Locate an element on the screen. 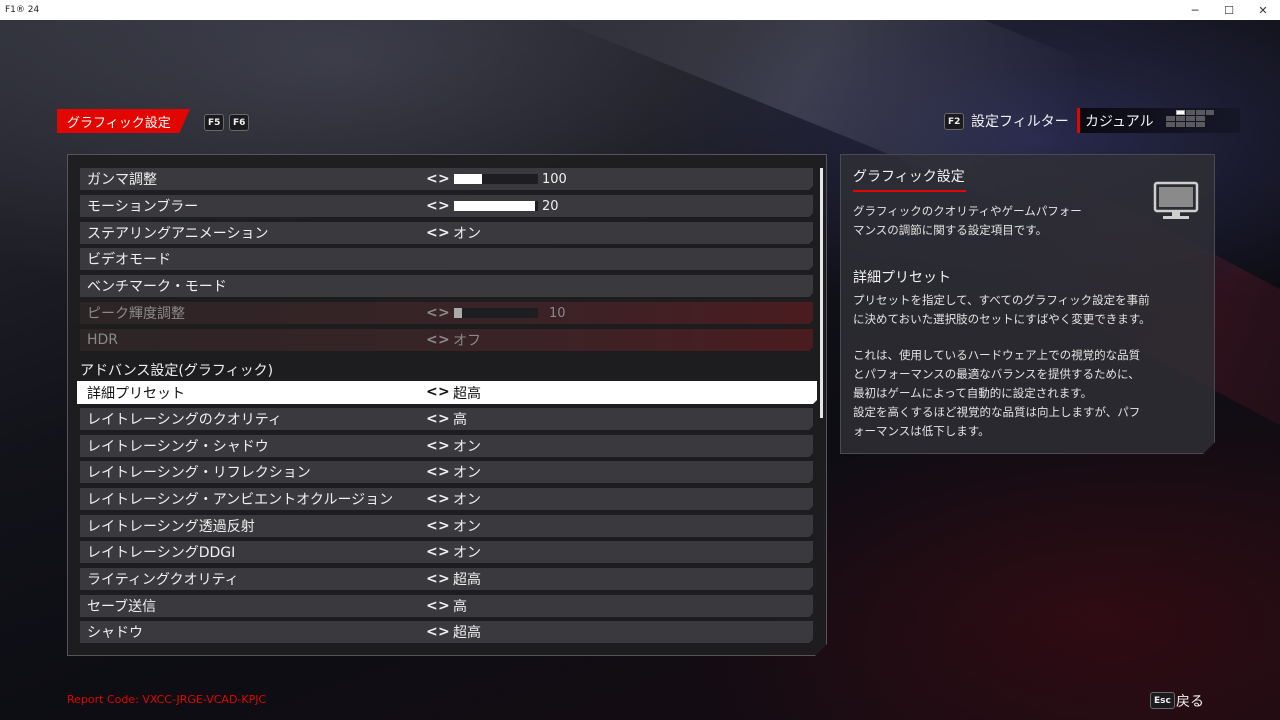 Image resolution: width=1280 pixels, height=720 pixels. info-desc-line: グラフィックのクオリティやゲームパフォー is located at coordinates (967, 211).